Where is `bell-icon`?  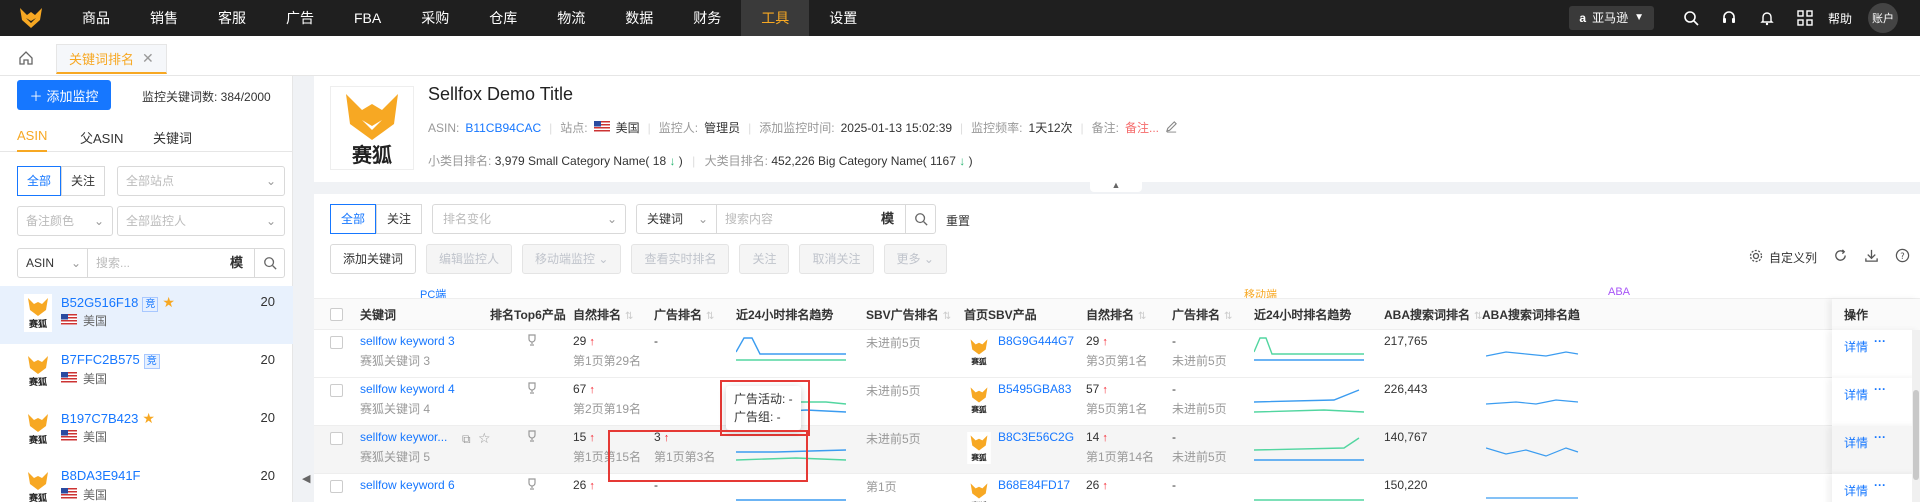
bell-icon is located at coordinates (1767, 18).